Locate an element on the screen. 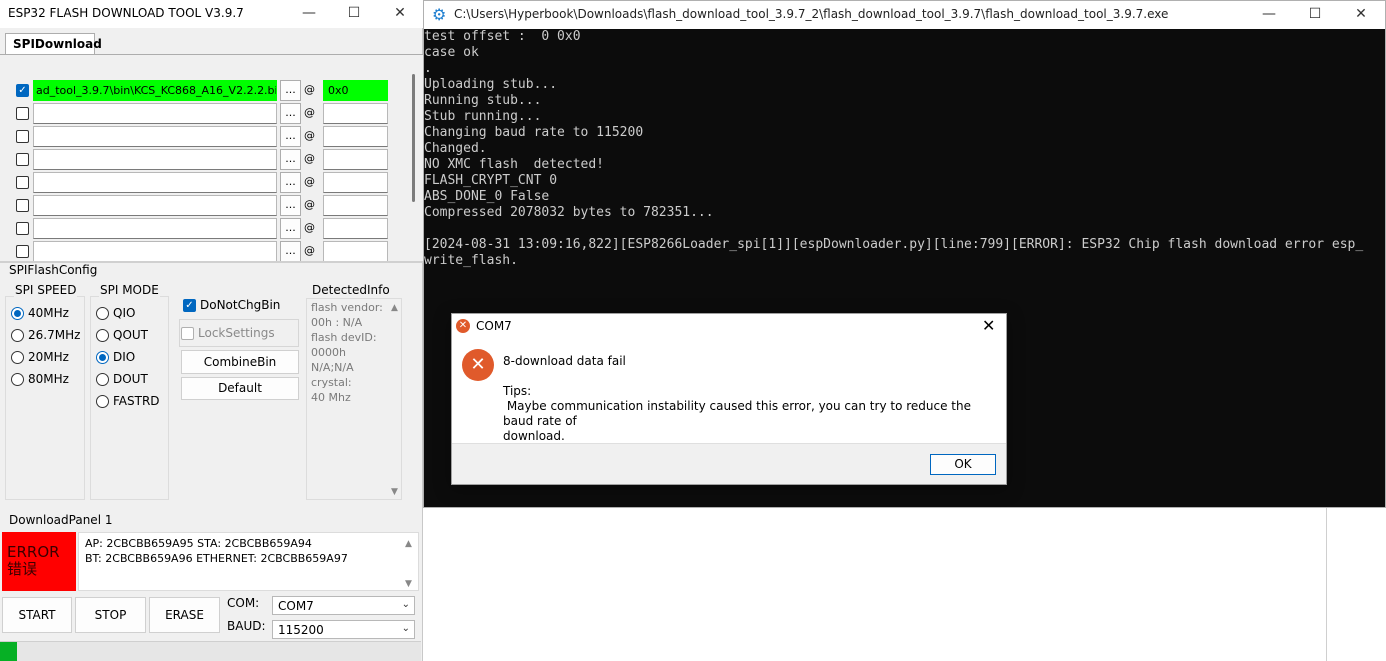  stop-button: STOP is located at coordinates (110, 615).